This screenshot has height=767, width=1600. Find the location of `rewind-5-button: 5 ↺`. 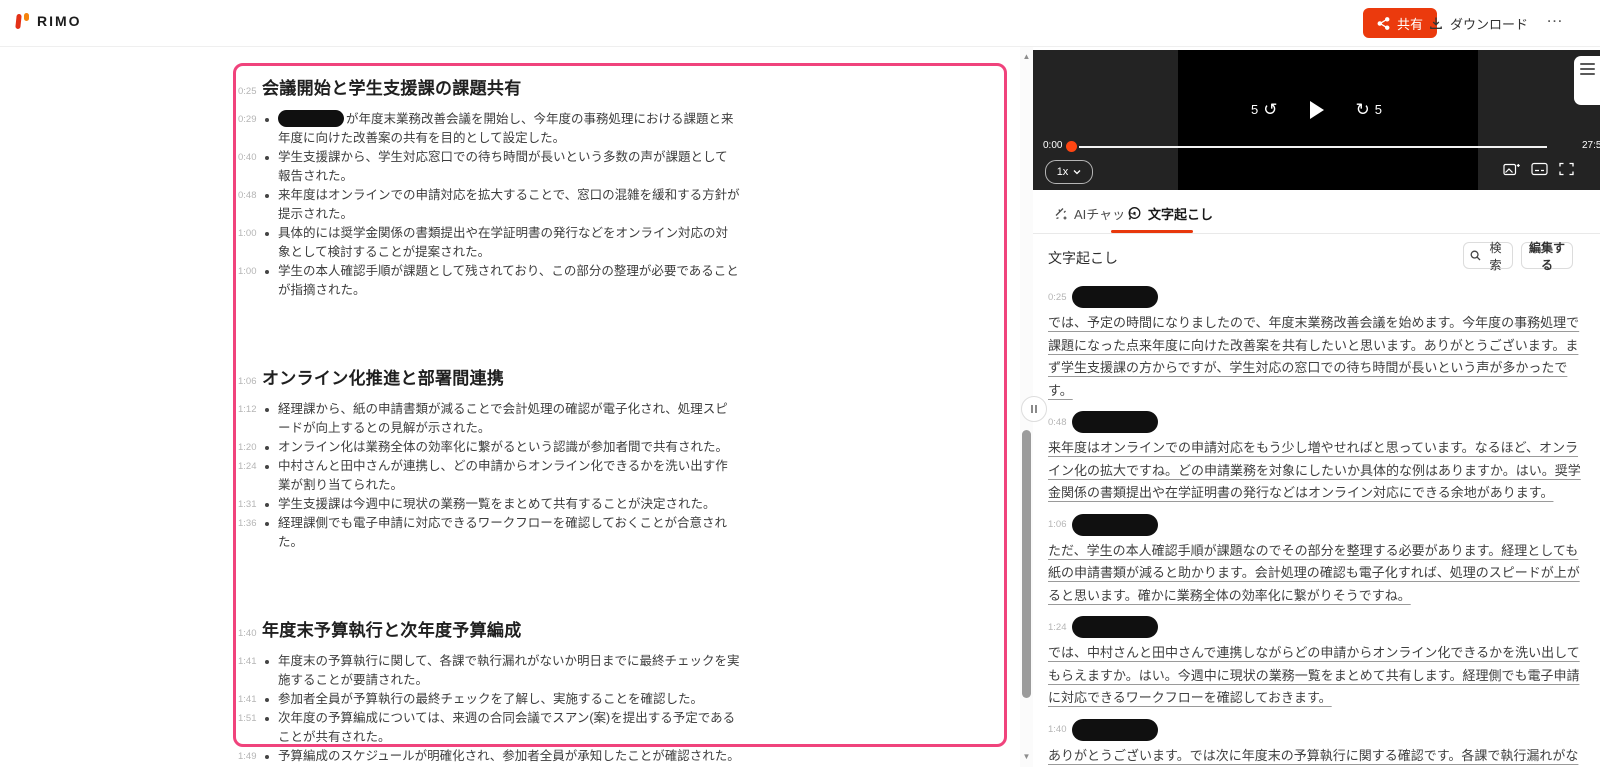

rewind-5-button: 5 ↺ is located at coordinates (1264, 109).